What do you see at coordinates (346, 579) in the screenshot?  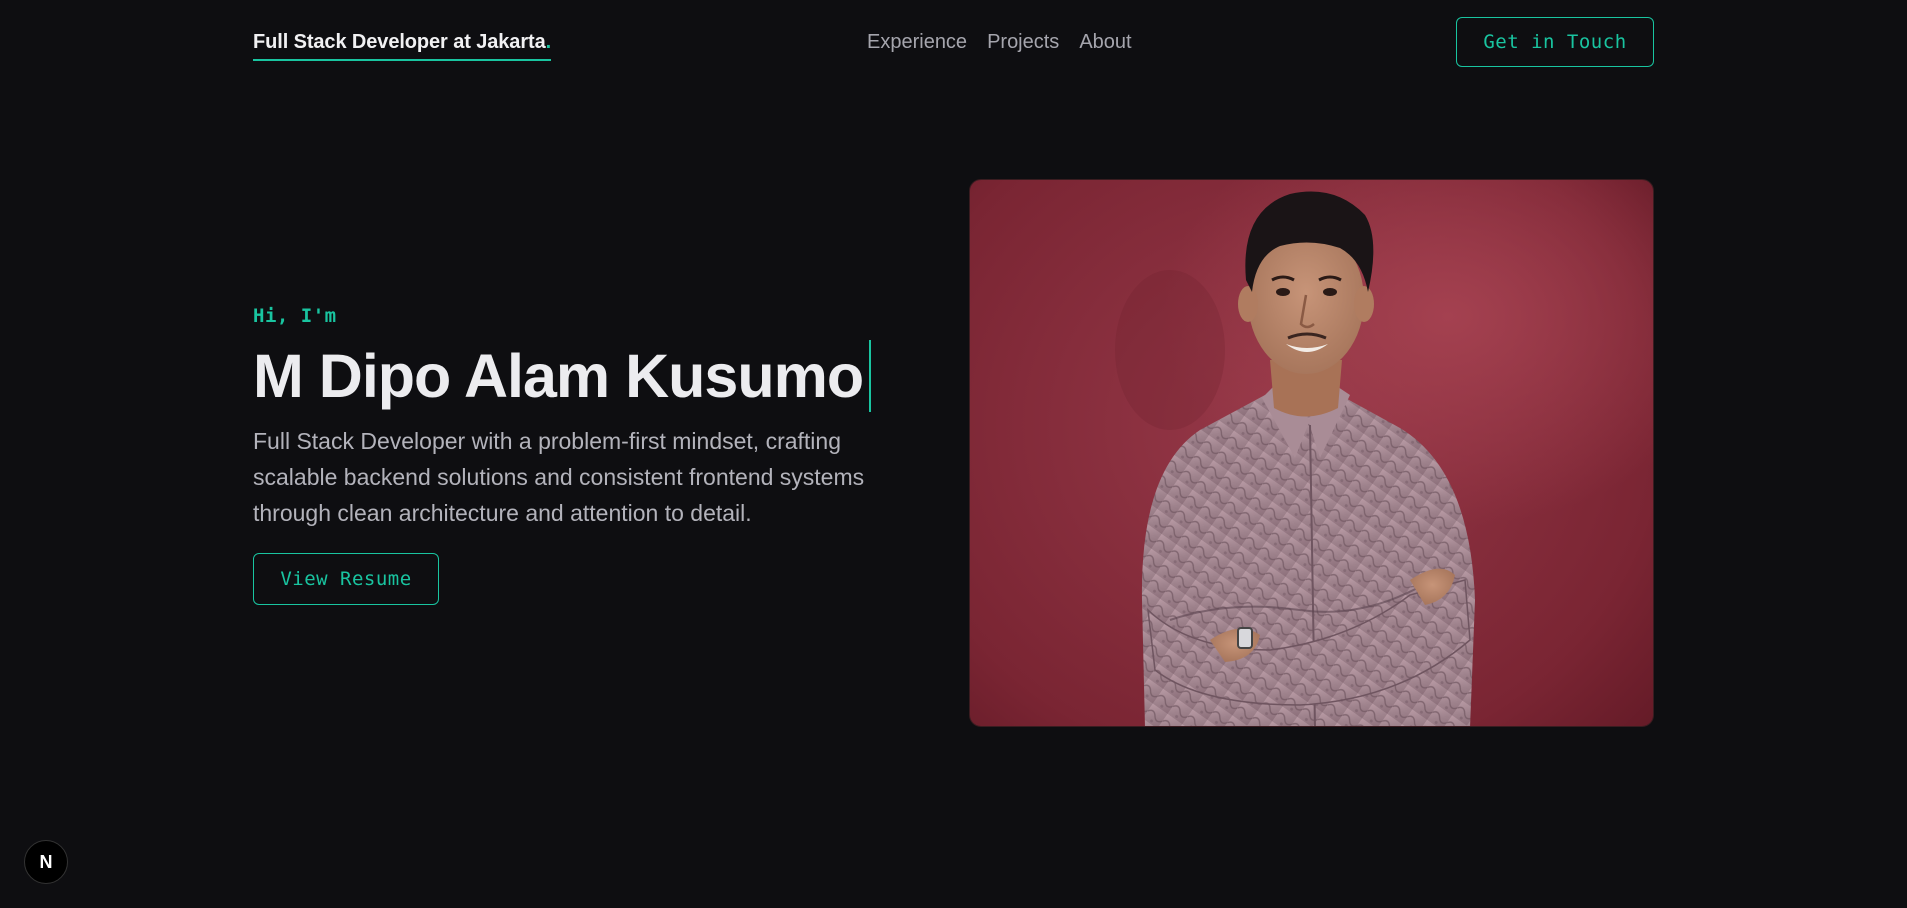 I see `view-resume-button: View Resume` at bounding box center [346, 579].